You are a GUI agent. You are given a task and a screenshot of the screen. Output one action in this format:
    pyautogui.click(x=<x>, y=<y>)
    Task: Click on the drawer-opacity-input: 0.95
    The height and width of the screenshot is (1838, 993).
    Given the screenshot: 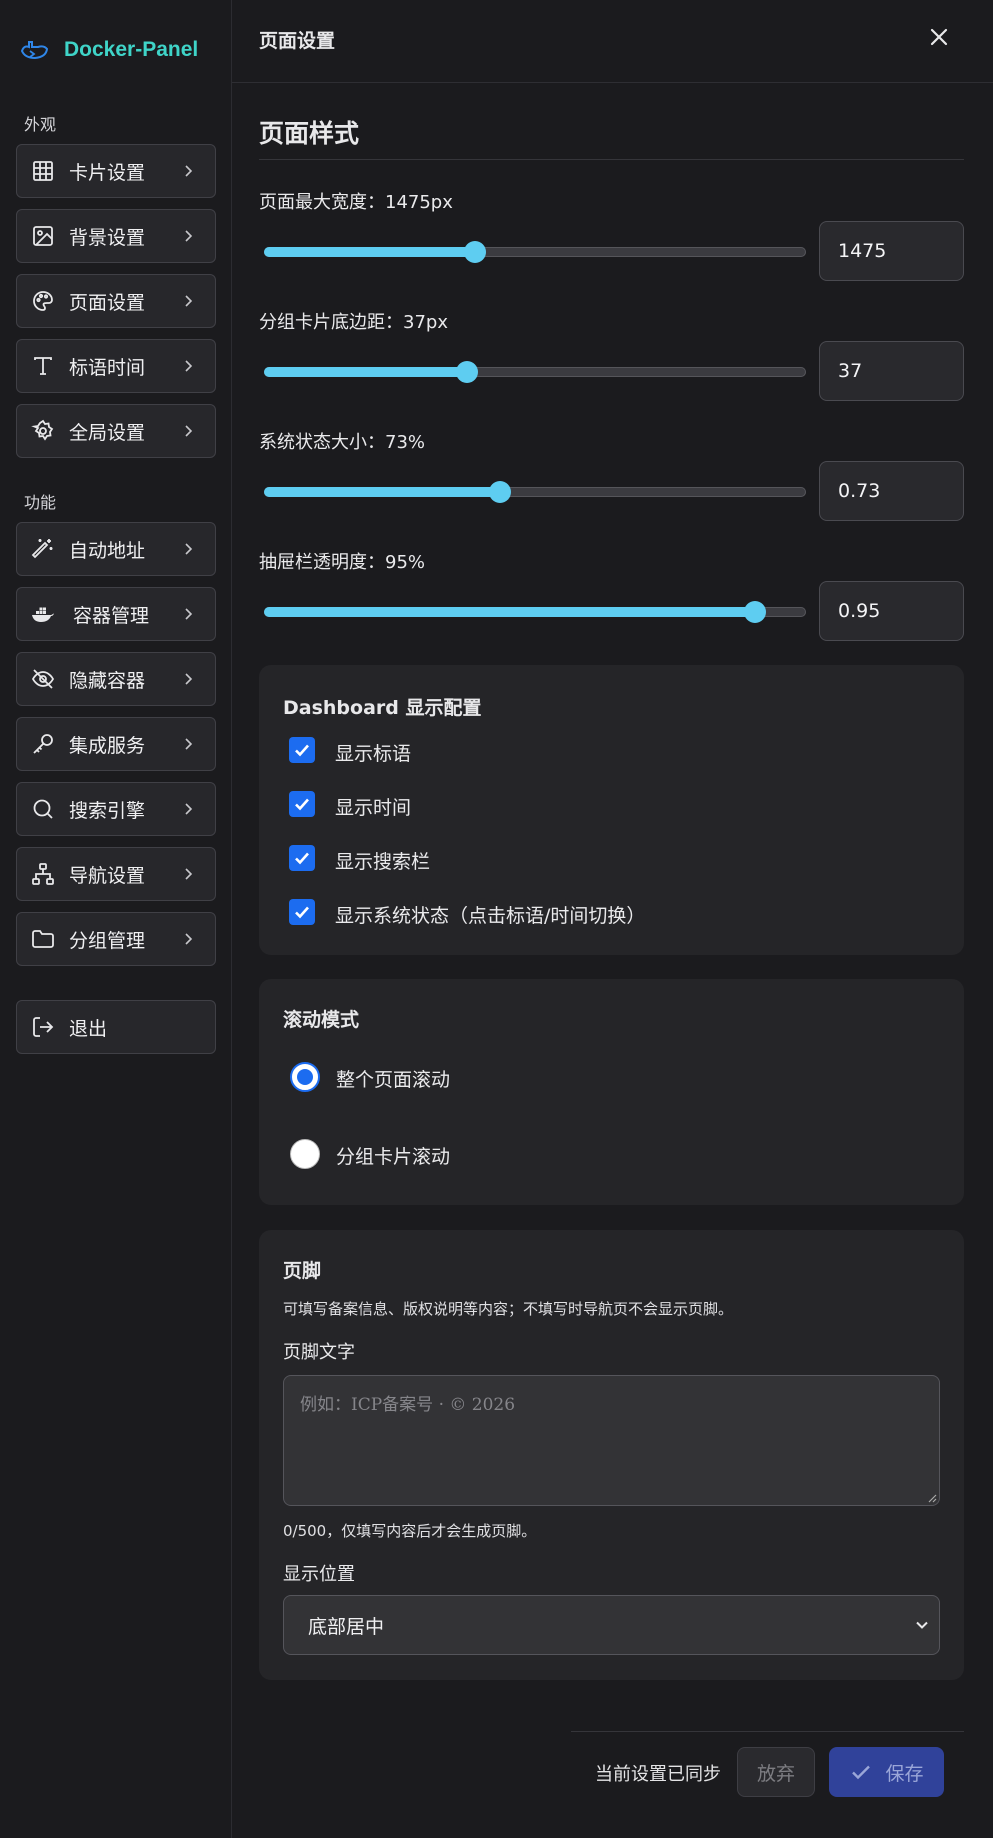 What is the action you would take?
    pyautogui.click(x=891, y=611)
    